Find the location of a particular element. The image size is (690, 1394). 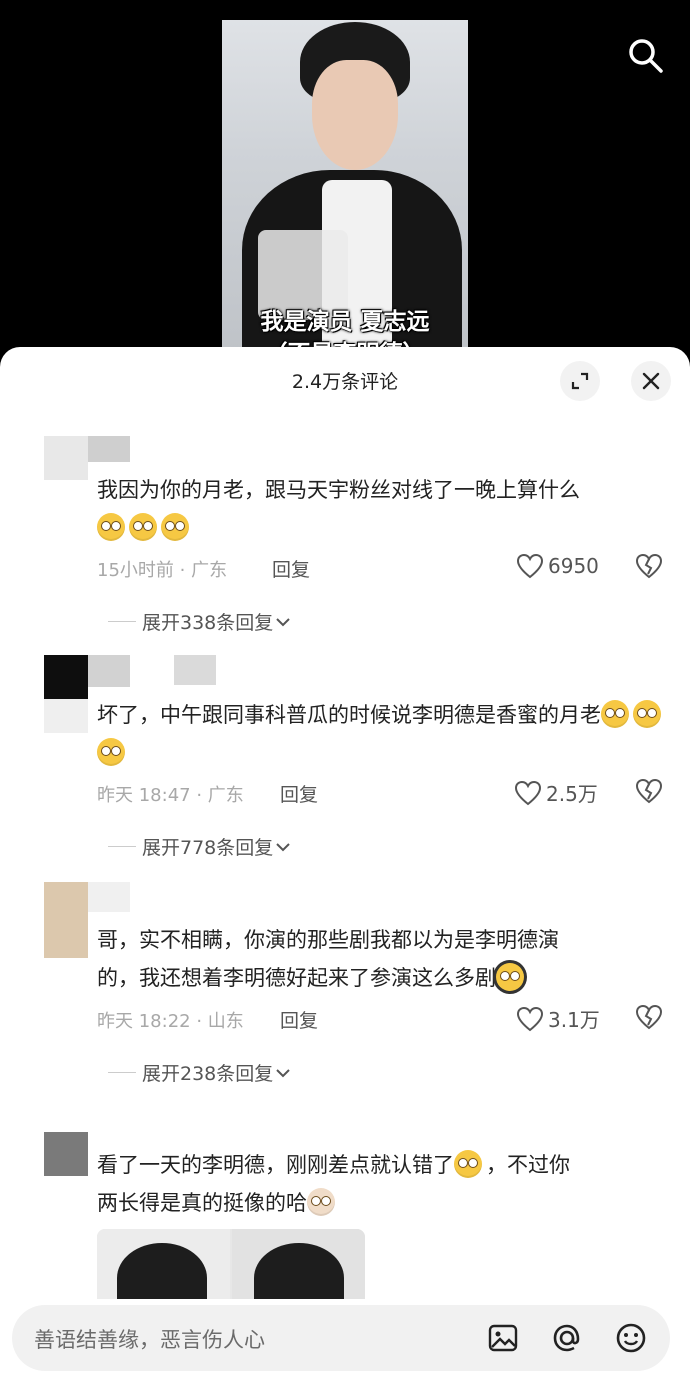

cat-emoji-icon is located at coordinates (321, 1202).